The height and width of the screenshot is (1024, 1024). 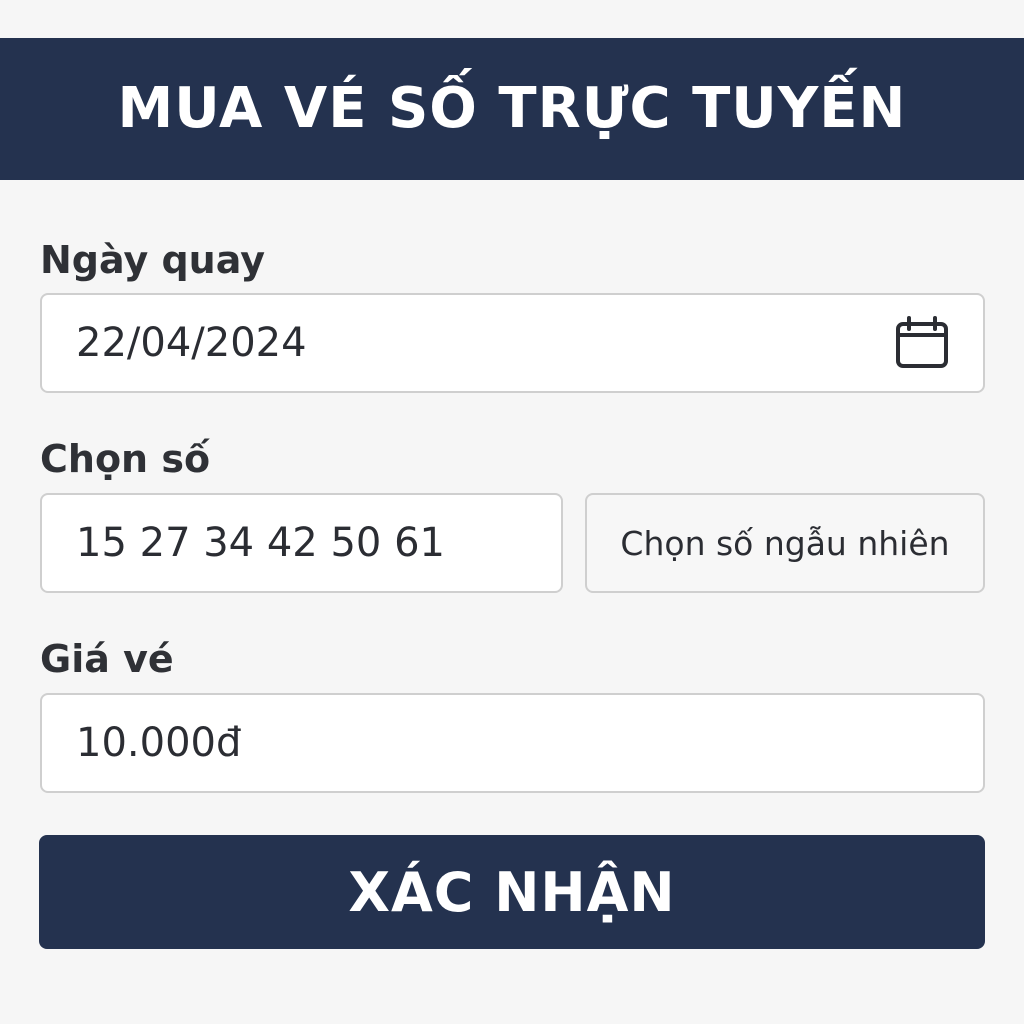 I want to click on numbers-label: Chọn số, so click(x=125, y=459).